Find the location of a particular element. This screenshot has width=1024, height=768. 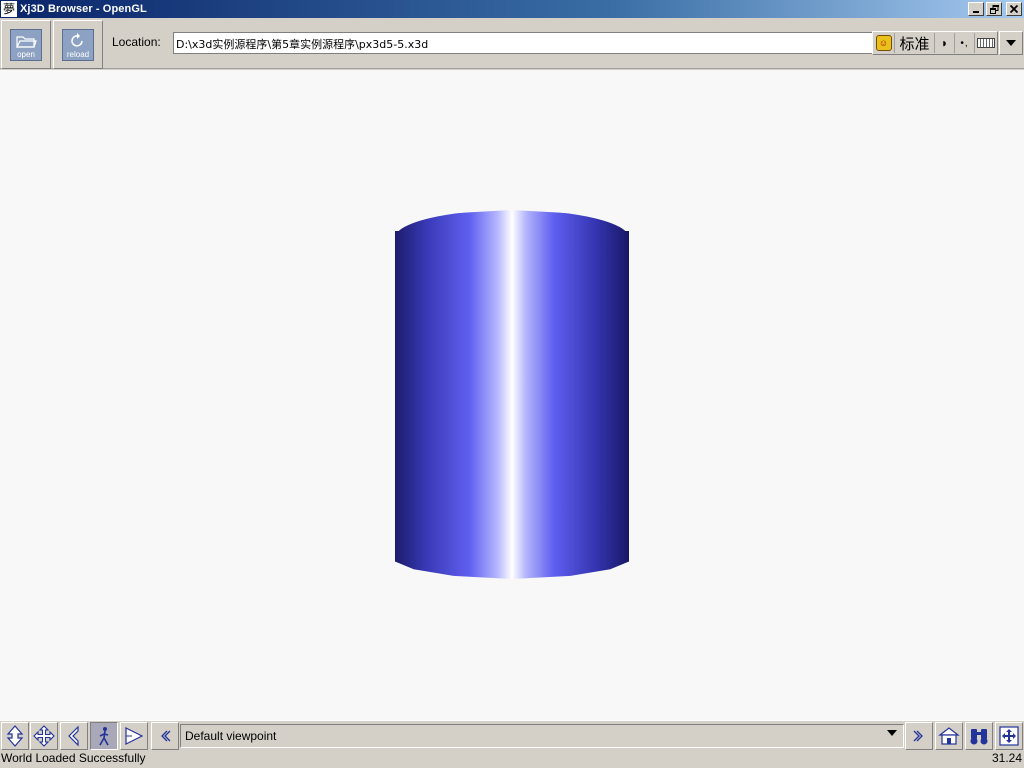

close-button is located at coordinates (1014, 9).